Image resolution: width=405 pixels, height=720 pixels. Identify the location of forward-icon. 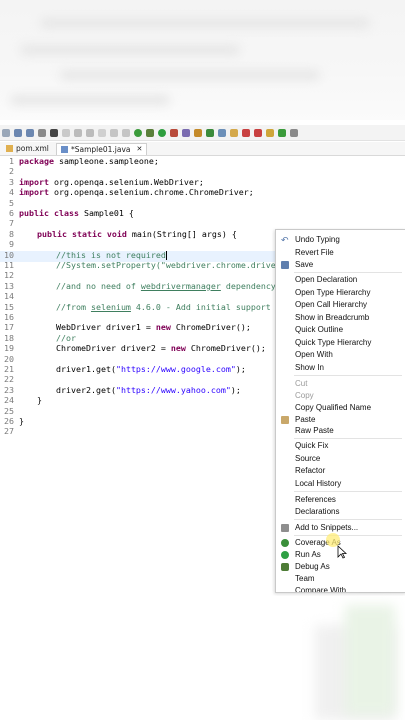
(282, 132).